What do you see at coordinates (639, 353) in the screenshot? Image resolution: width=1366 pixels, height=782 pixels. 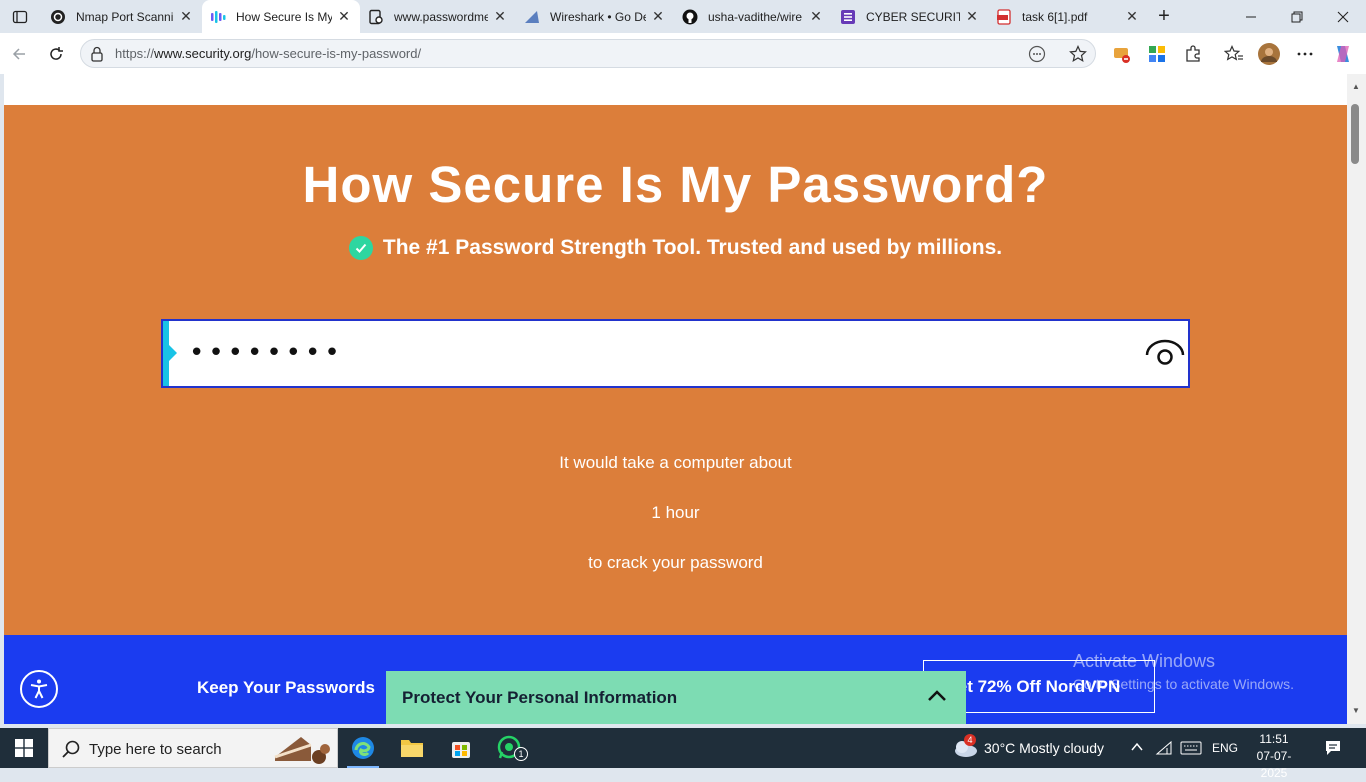 I see `password-input` at bounding box center [639, 353].